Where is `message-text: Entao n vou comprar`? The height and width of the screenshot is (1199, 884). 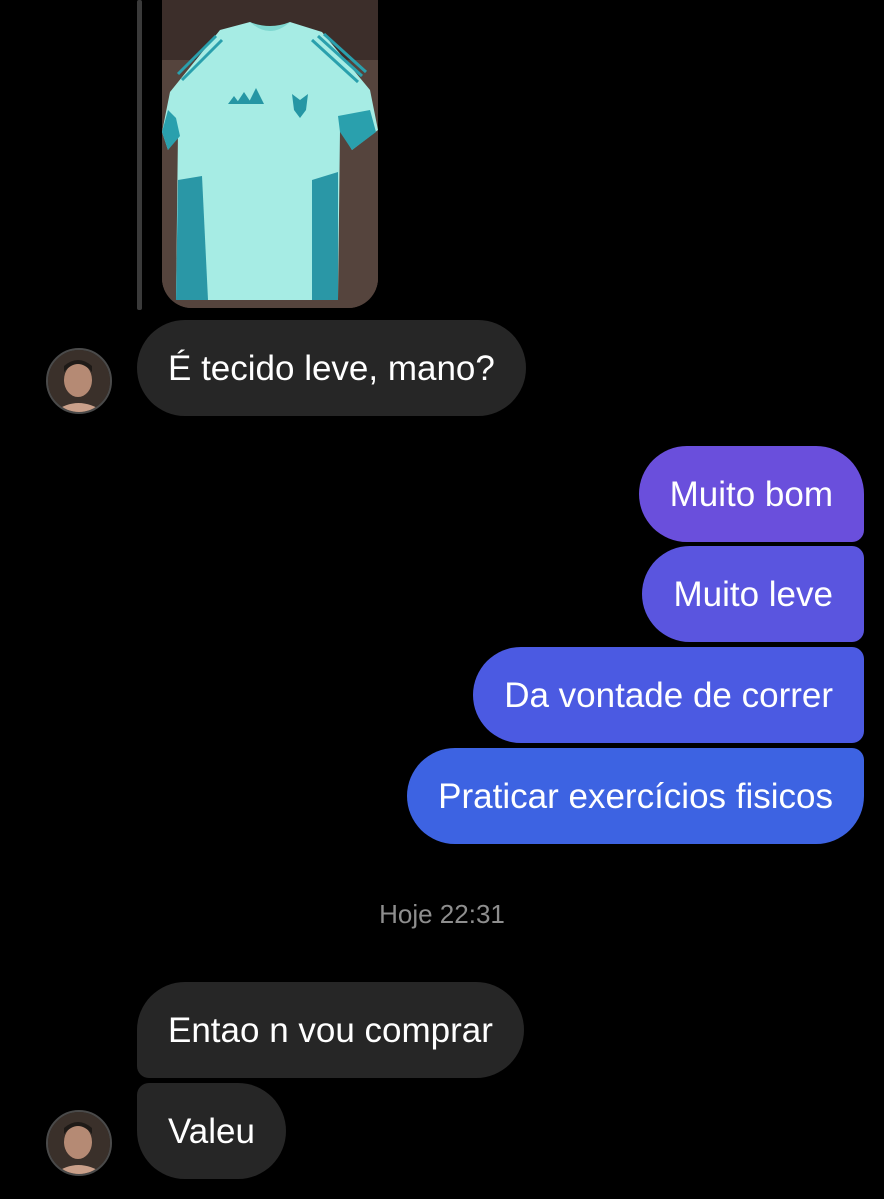
message-text: Entao n vou comprar is located at coordinates (330, 1030).